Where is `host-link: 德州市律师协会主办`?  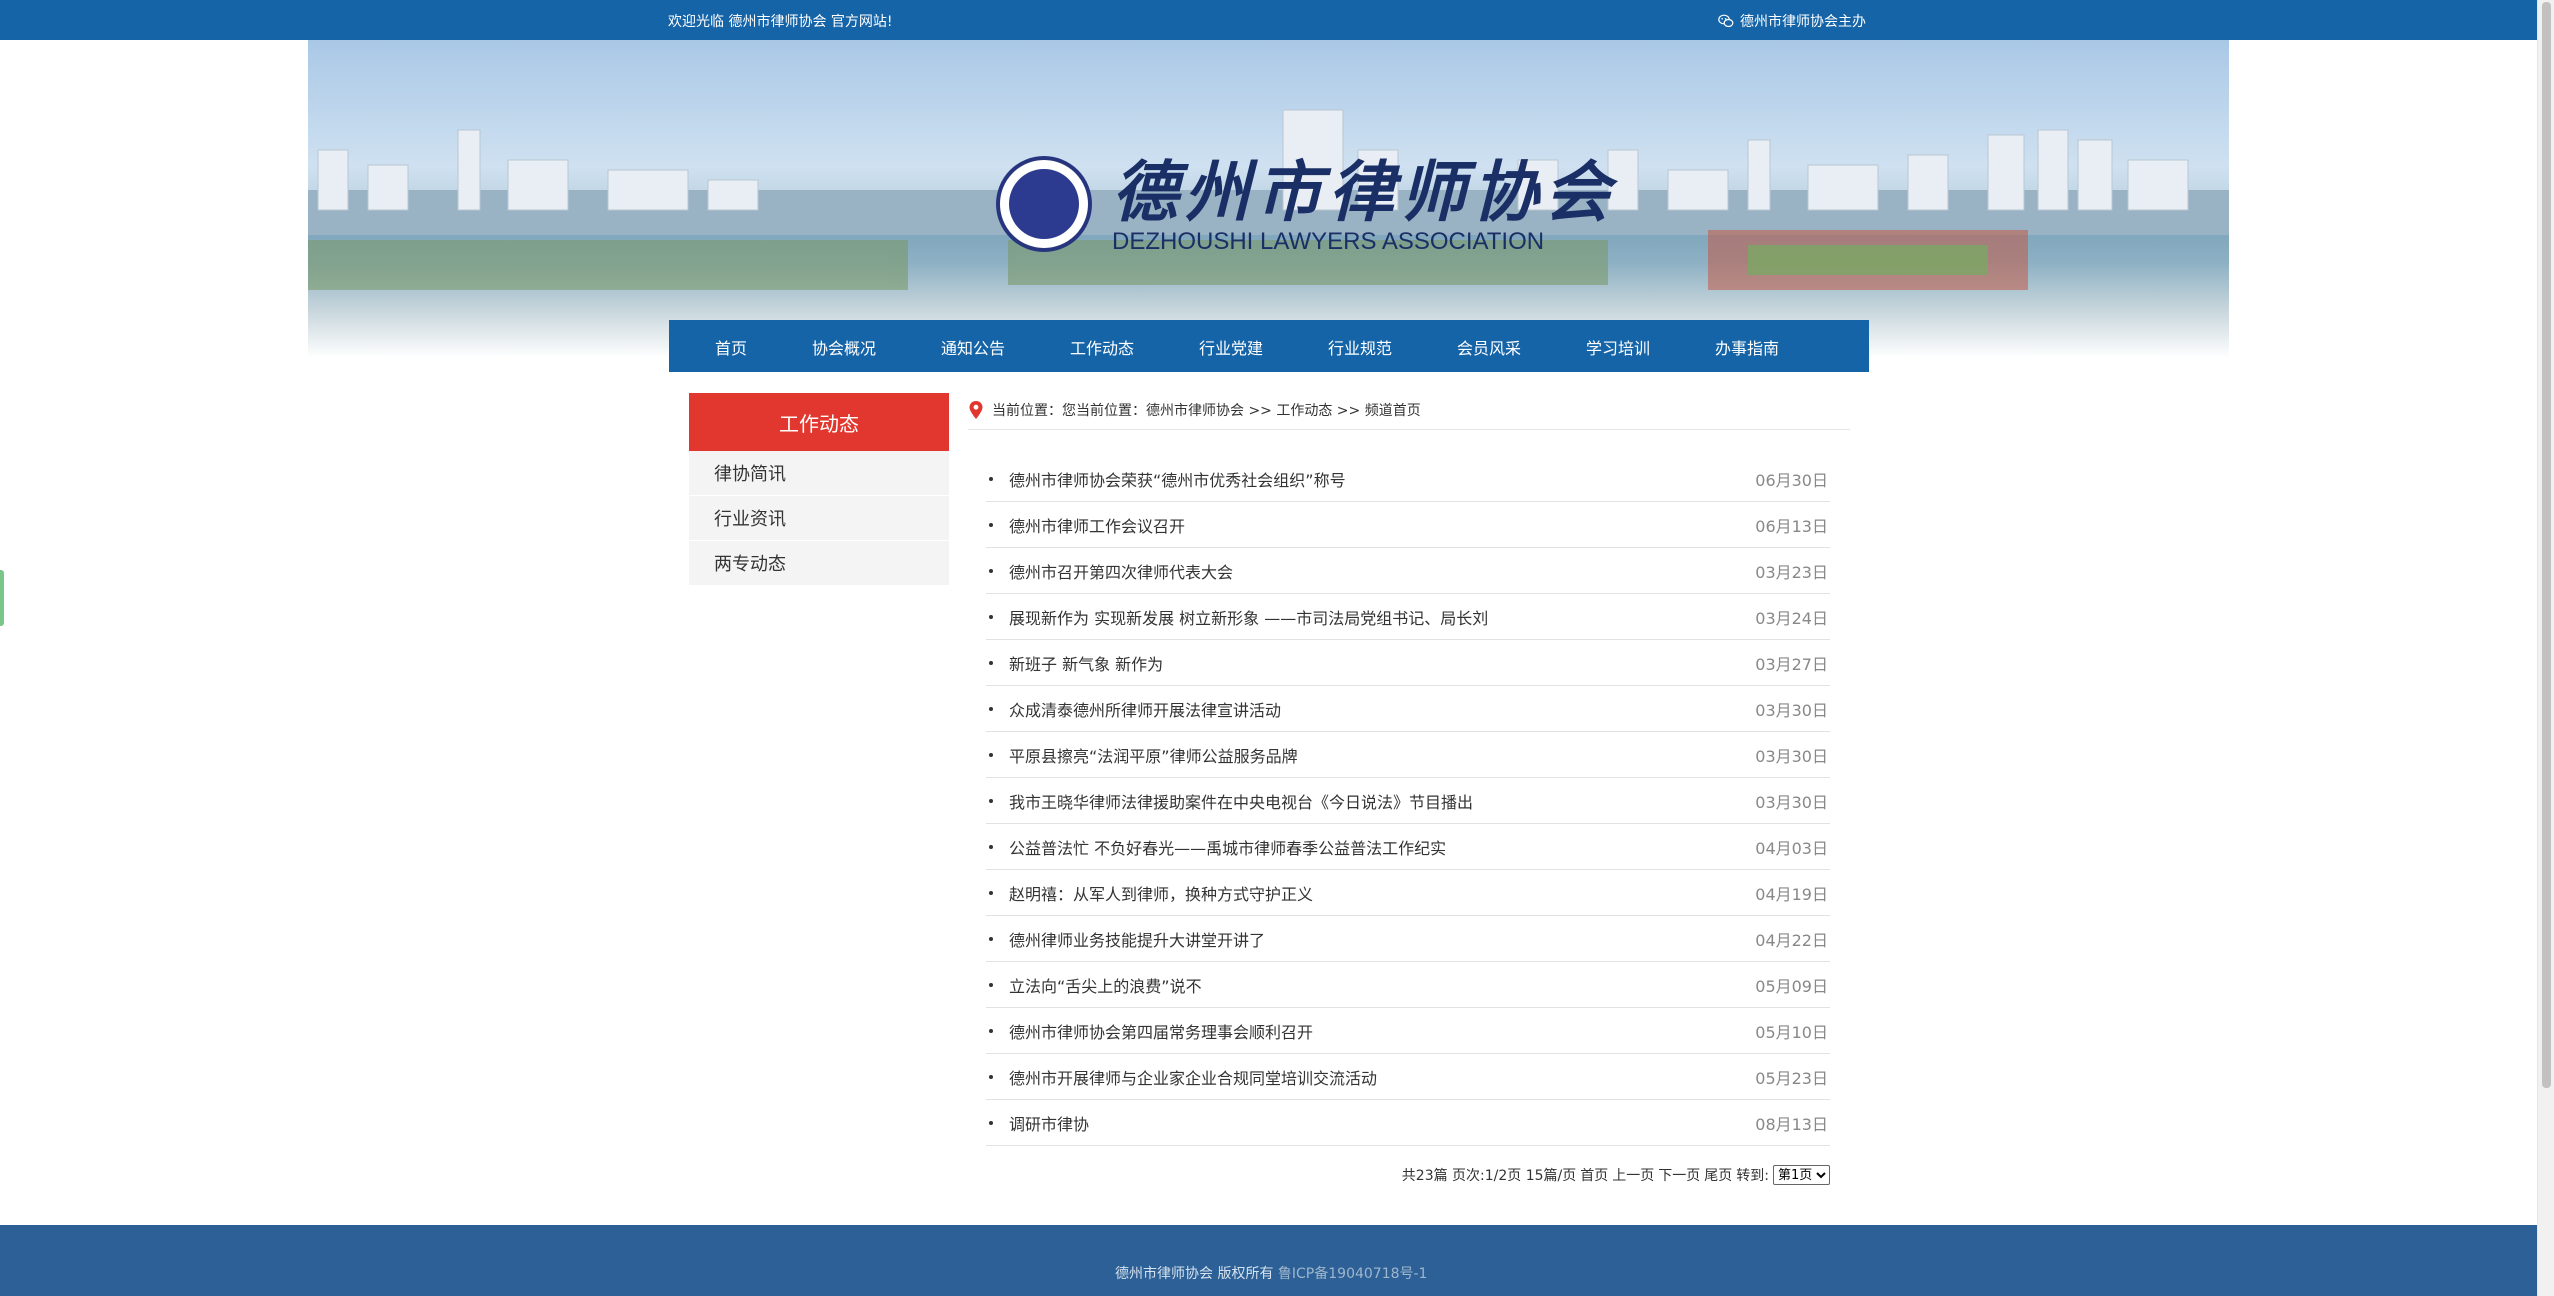 host-link: 德州市律师协会主办 is located at coordinates (1792, 21).